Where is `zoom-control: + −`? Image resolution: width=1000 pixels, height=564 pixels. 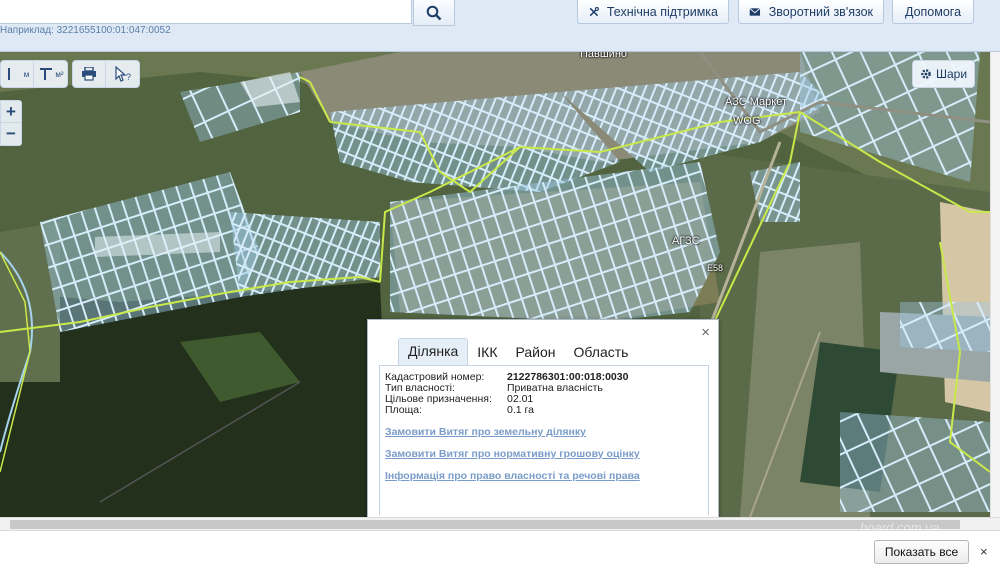 zoom-control: + − is located at coordinates (11, 123).